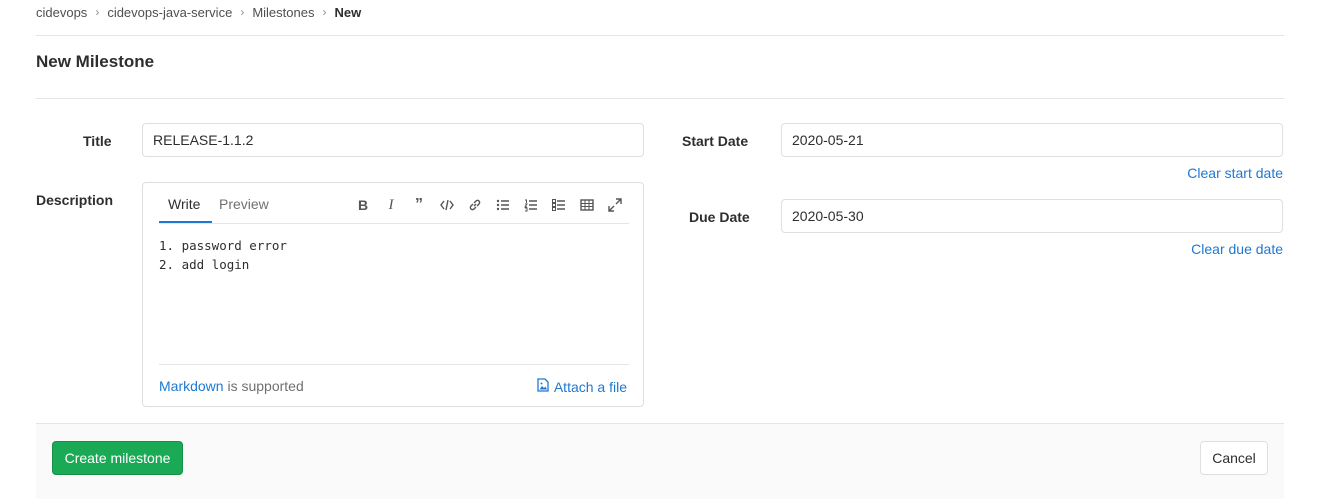 This screenshot has height=499, width=1338. Describe the element at coordinates (394, 364) in the screenshot. I see `editor-footer-divider` at that location.